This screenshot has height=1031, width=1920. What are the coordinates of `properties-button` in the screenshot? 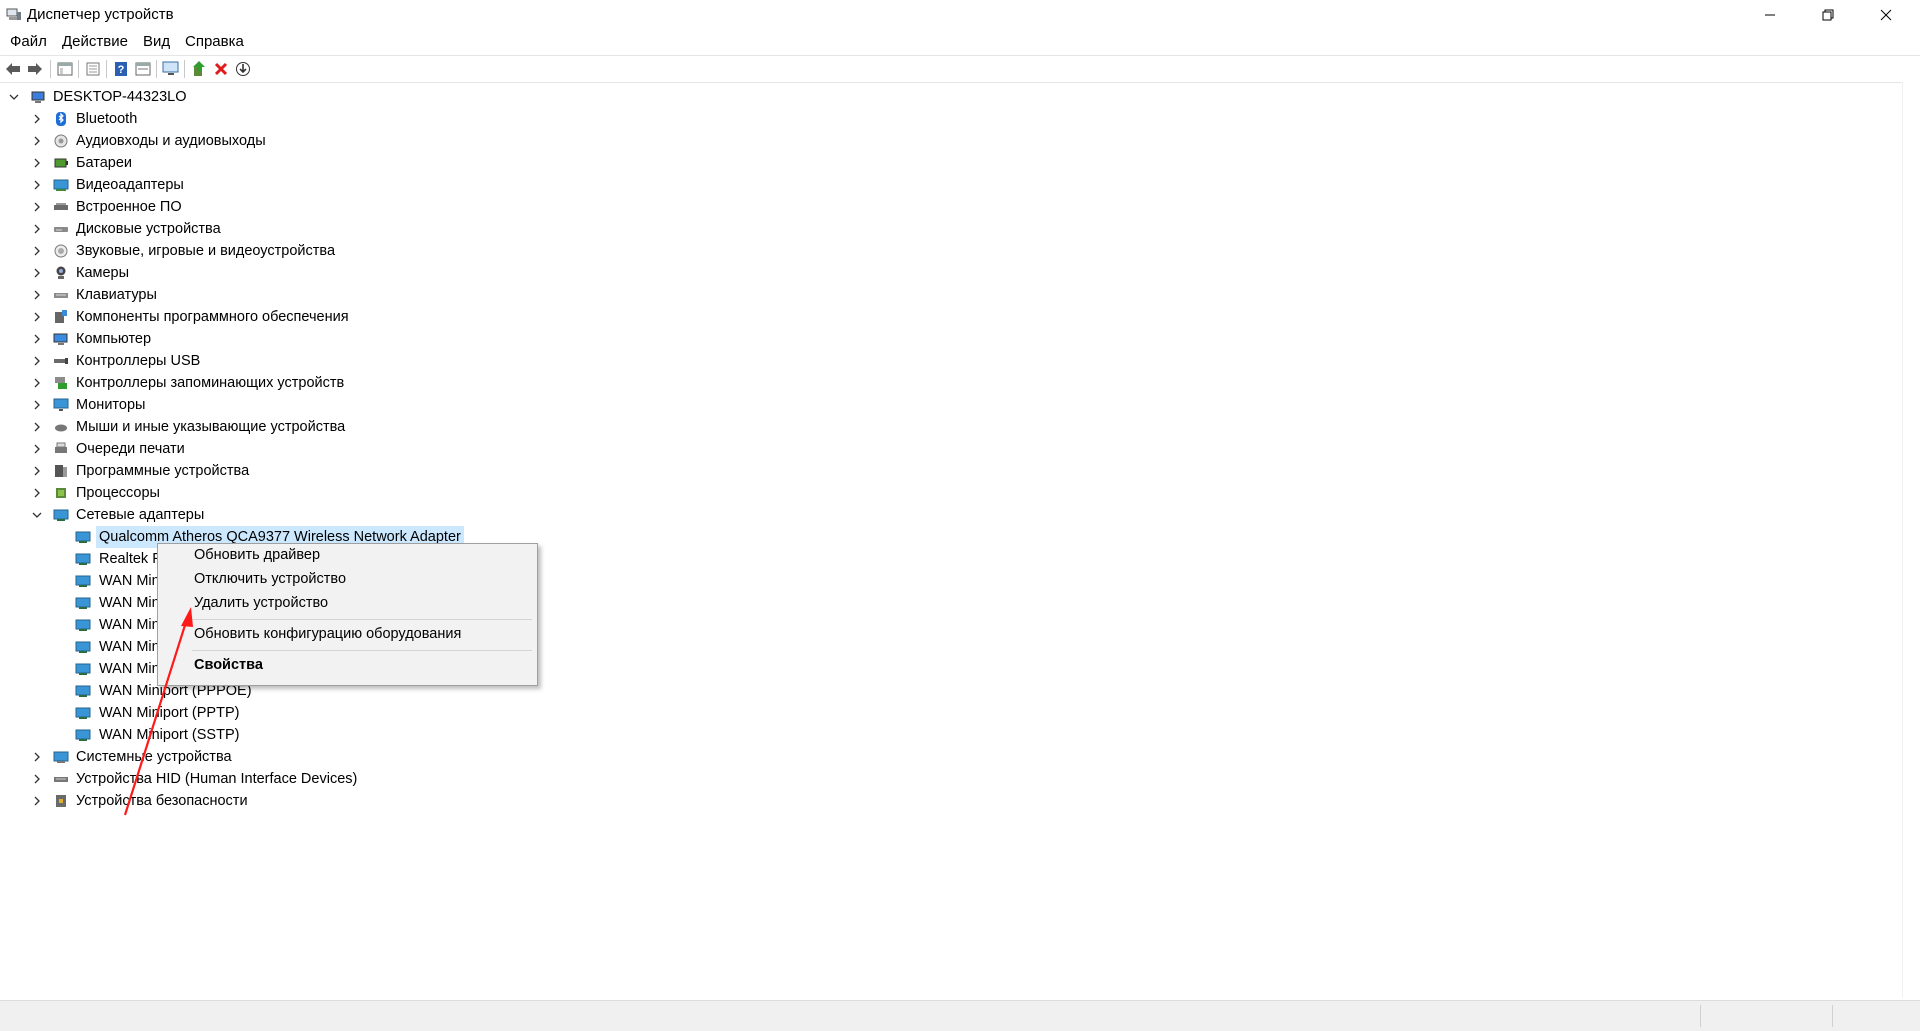 It's located at (93, 69).